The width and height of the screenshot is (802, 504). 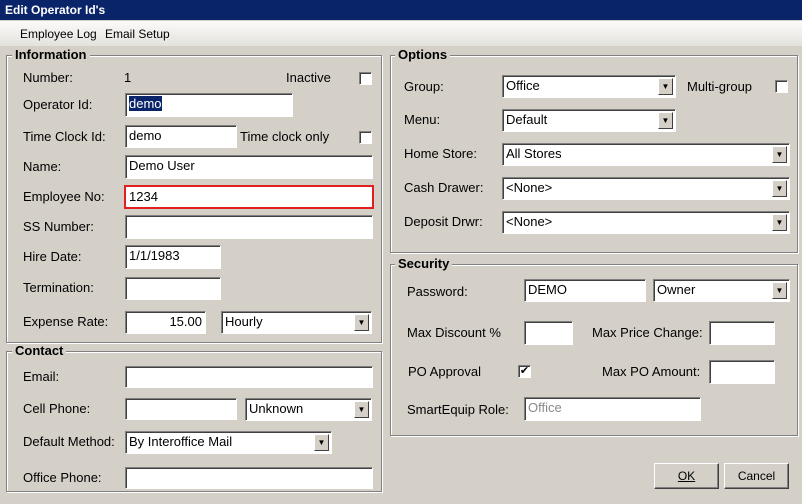 I want to click on number-value: 1, so click(x=128, y=77).